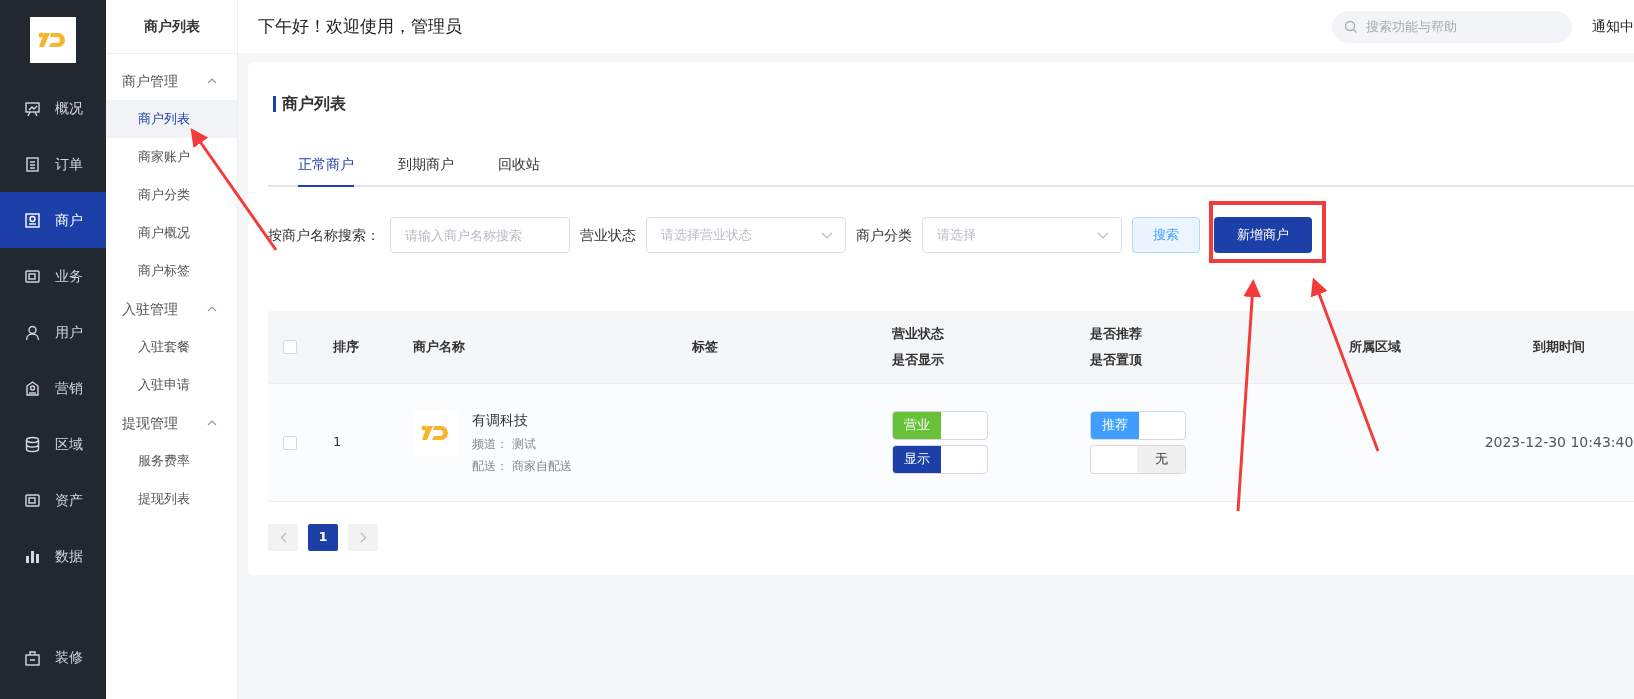 Image resolution: width=1634 pixels, height=699 pixels. I want to click on greeting-text: 下午好！欢迎使用，管理员, so click(360, 26).